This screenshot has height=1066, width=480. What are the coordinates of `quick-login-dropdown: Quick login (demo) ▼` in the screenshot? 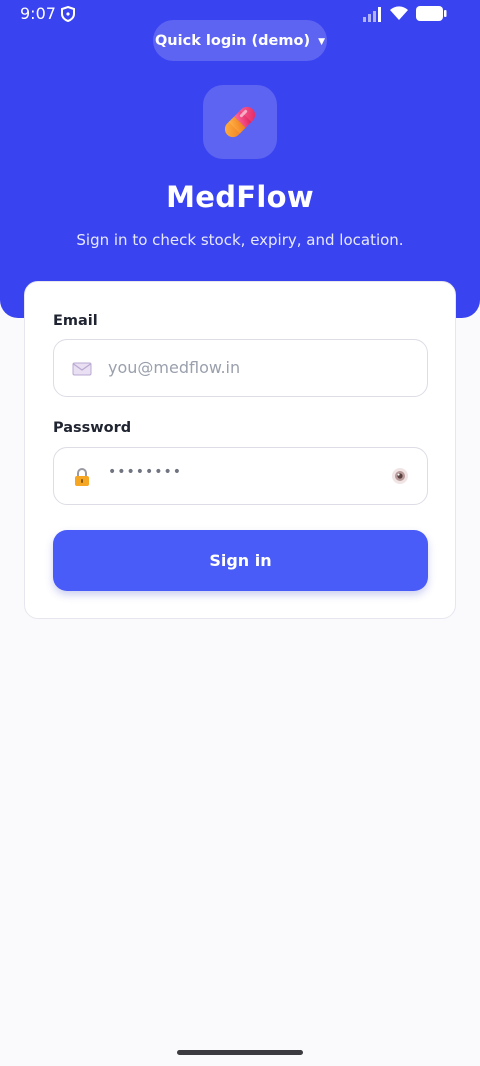 It's located at (240, 40).